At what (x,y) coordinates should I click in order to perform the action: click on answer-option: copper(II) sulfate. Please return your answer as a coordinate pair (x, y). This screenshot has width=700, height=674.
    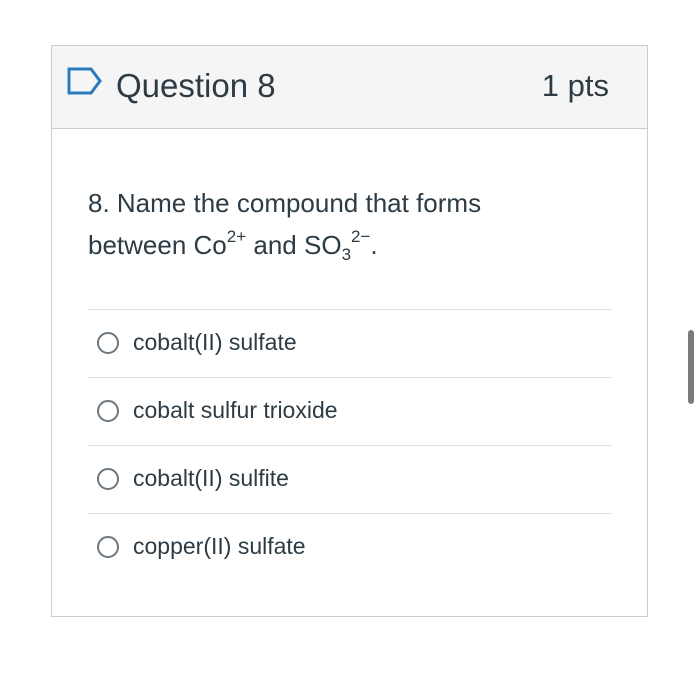
    Looking at the image, I should click on (350, 547).